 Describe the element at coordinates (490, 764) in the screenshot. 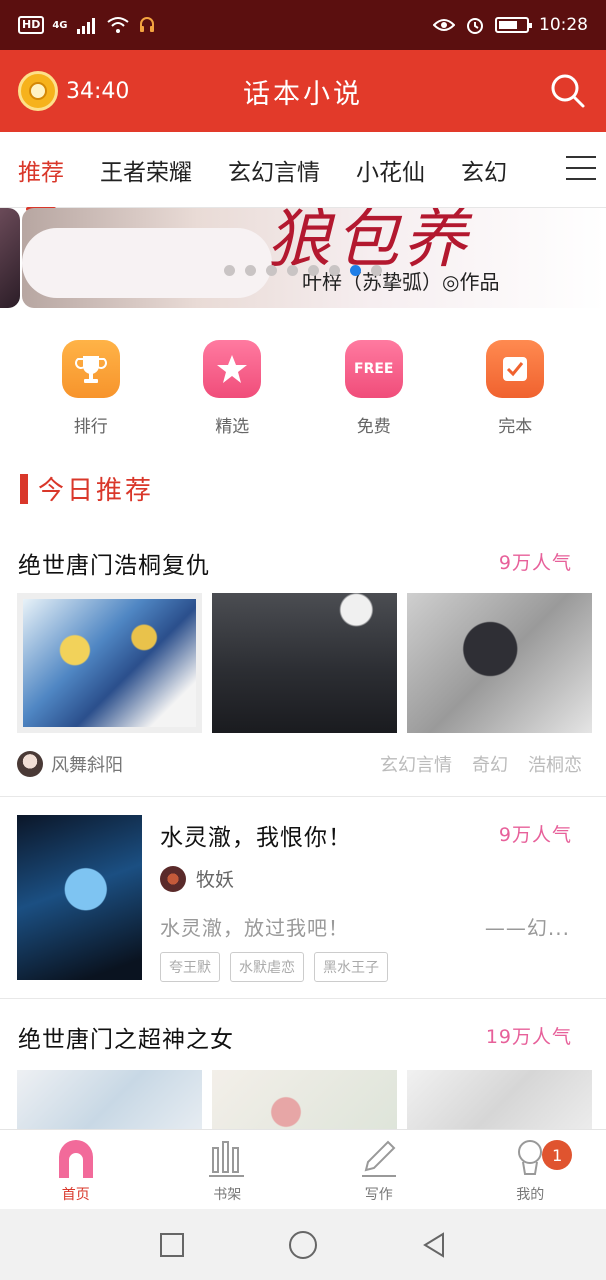

I see `tag: 奇幻` at that location.